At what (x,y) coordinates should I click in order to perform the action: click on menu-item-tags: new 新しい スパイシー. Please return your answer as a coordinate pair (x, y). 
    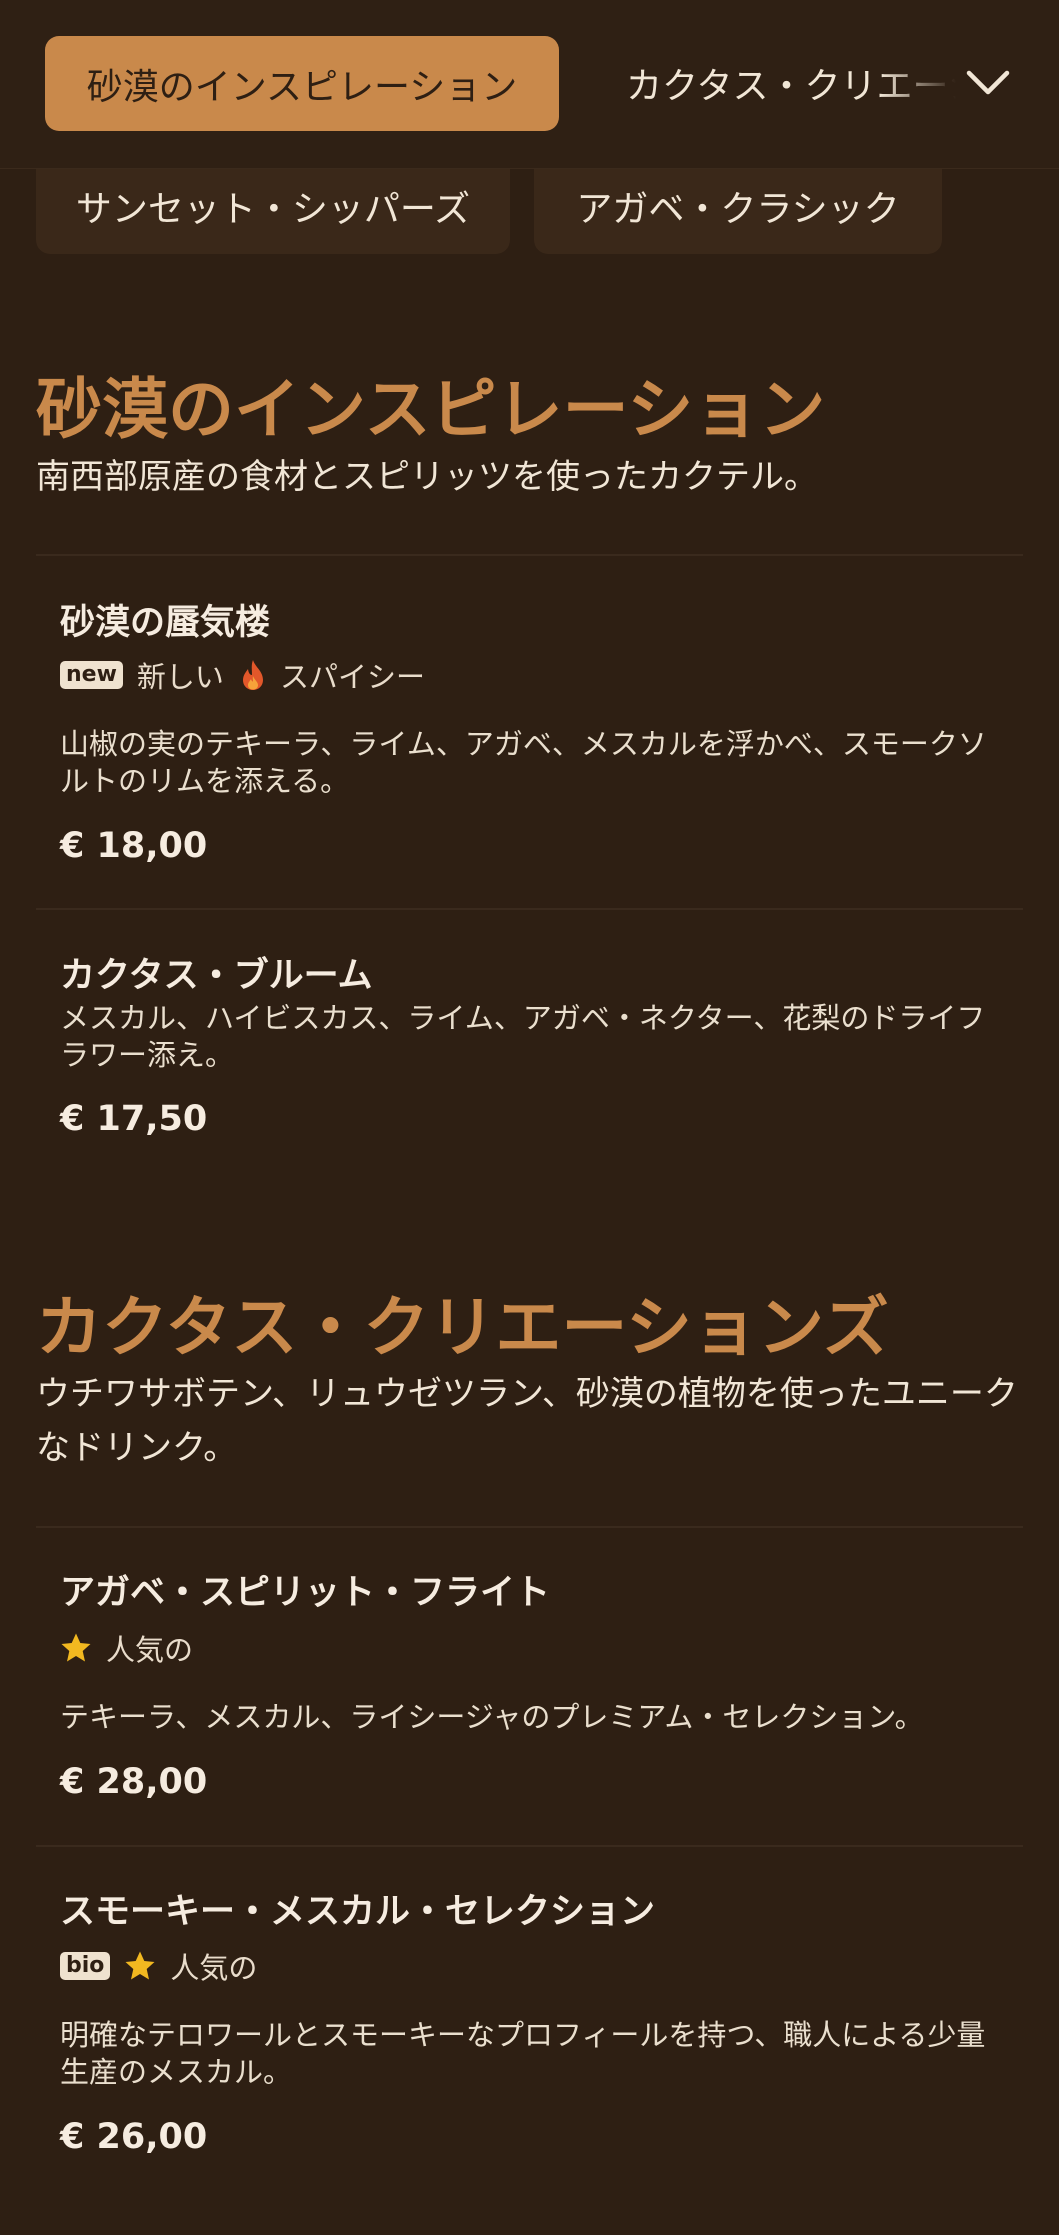
    Looking at the image, I should click on (242, 675).